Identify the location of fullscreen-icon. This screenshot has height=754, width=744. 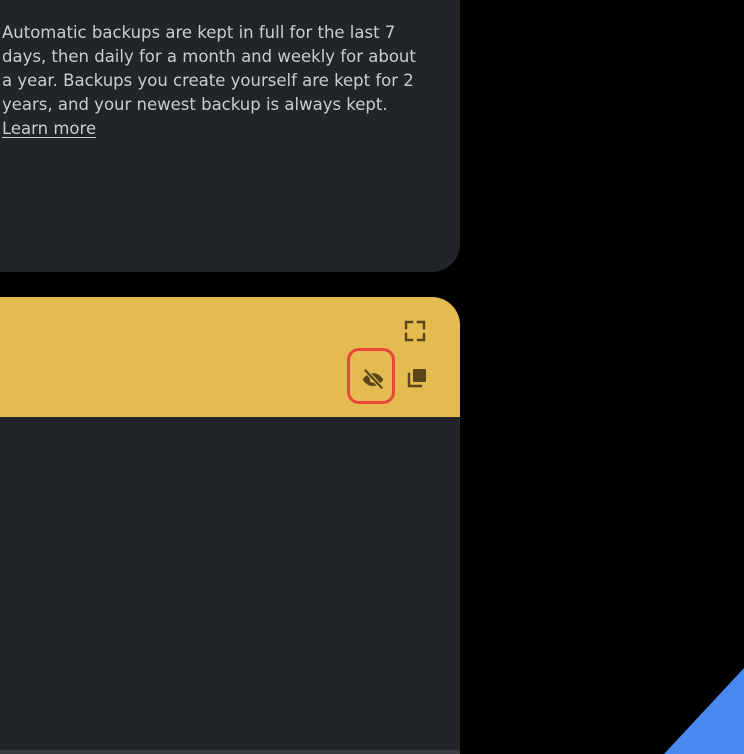
(415, 331).